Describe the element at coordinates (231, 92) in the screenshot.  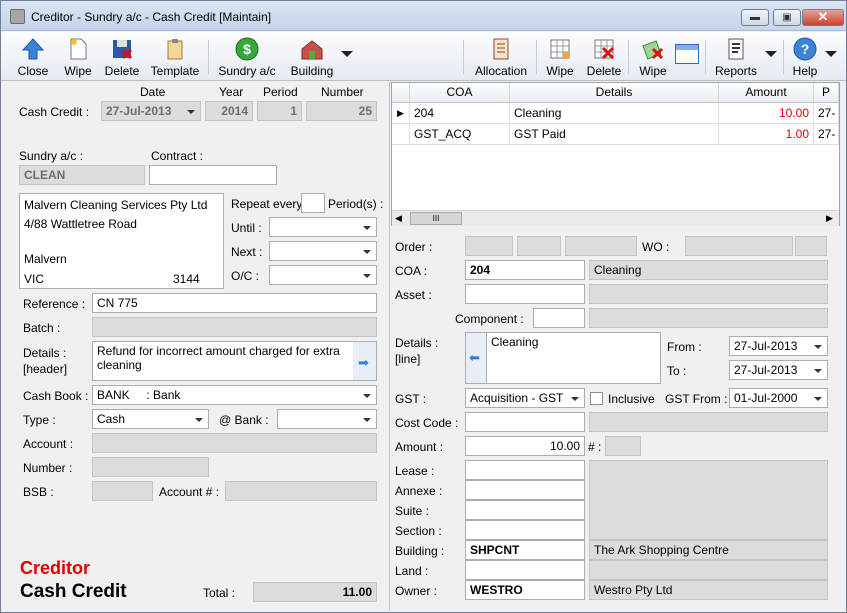
I see `year-header: Year` at that location.